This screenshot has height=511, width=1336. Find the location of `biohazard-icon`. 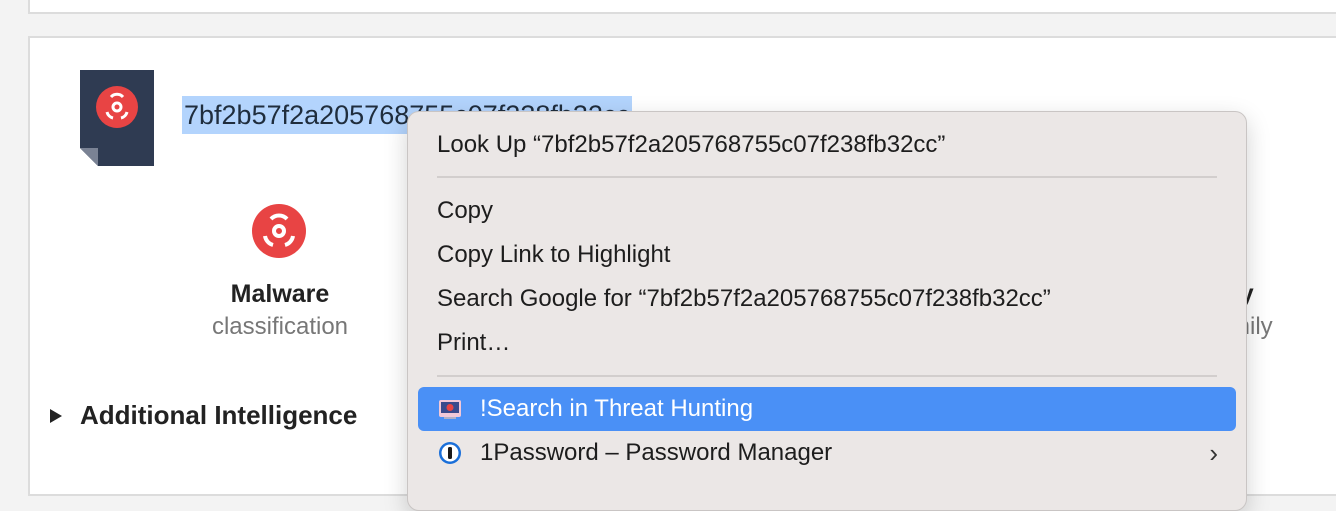

biohazard-icon is located at coordinates (279, 231).